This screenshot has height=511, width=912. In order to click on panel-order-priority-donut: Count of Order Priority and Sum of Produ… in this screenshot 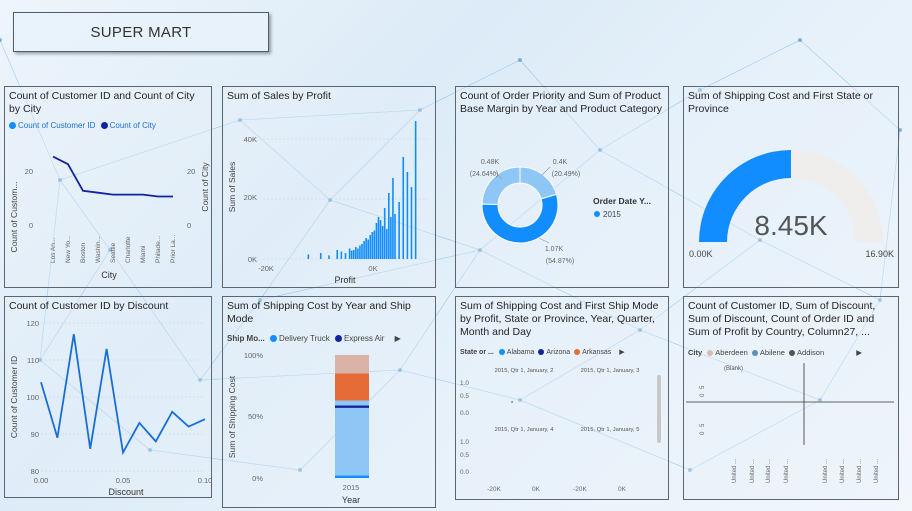, I will do `click(562, 187)`.